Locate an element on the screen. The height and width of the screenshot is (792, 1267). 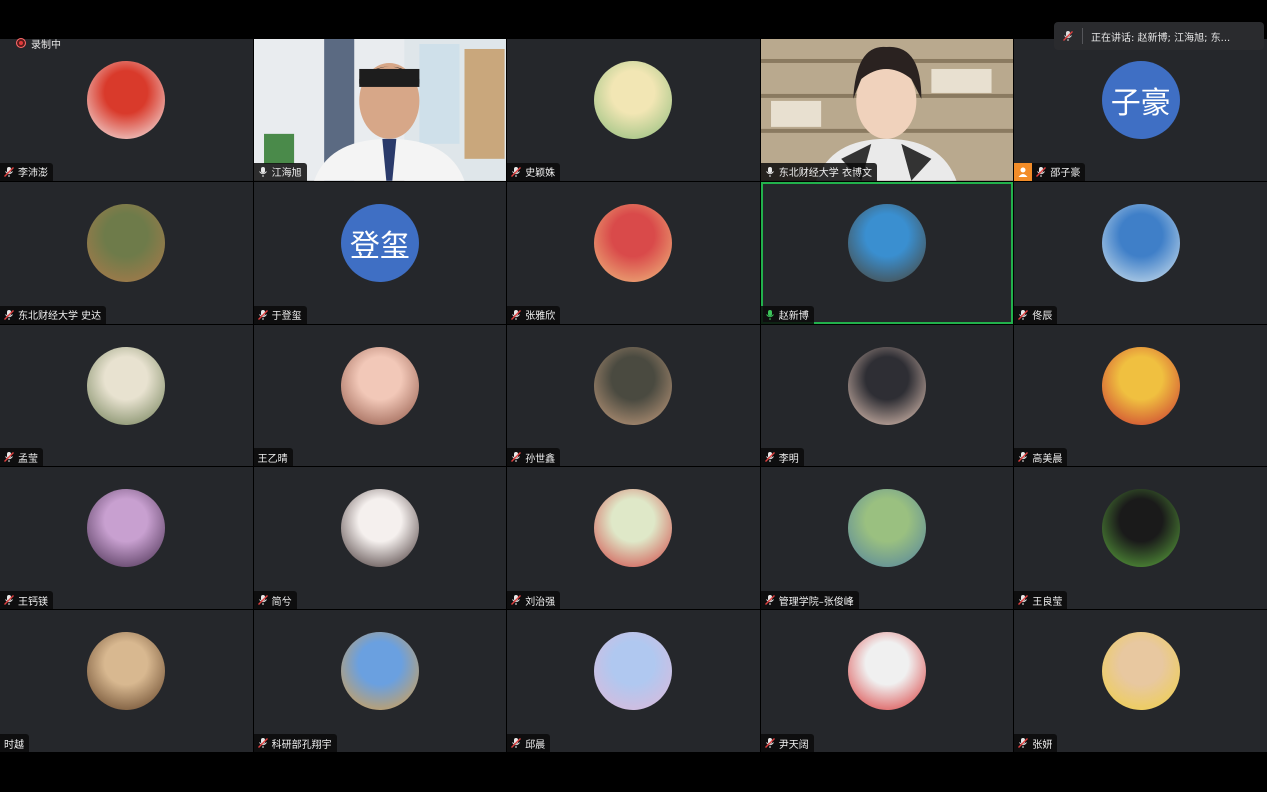
participant-name-bar: 孙世鑫 is located at coordinates (534, 457).